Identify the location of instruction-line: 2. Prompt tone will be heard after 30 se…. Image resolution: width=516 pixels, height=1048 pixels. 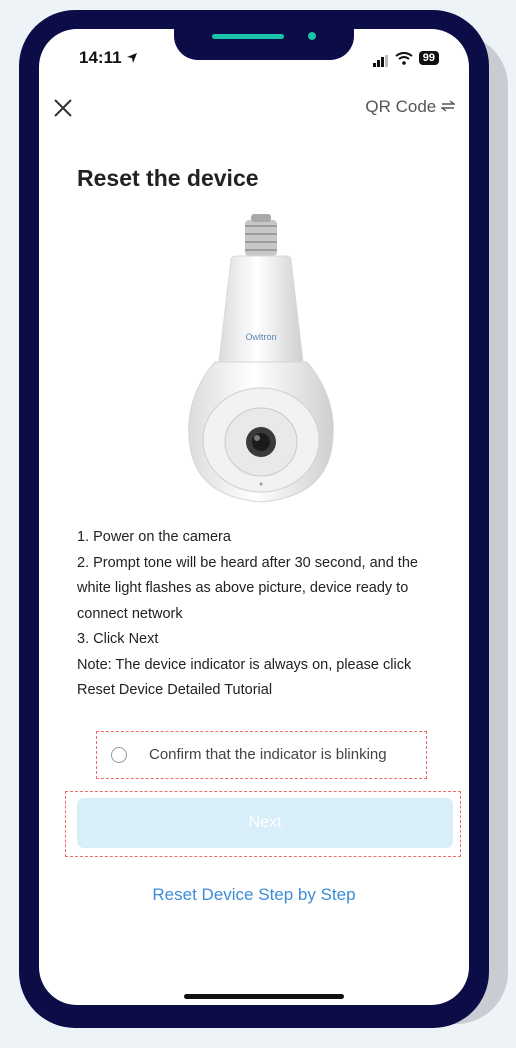
(247, 588).